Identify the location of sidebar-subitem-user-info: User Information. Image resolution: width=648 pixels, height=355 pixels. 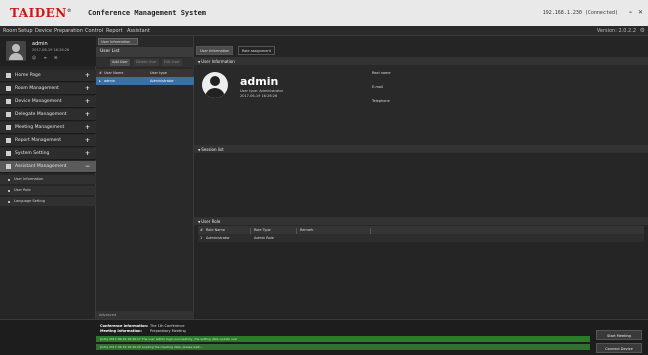
(48, 179).